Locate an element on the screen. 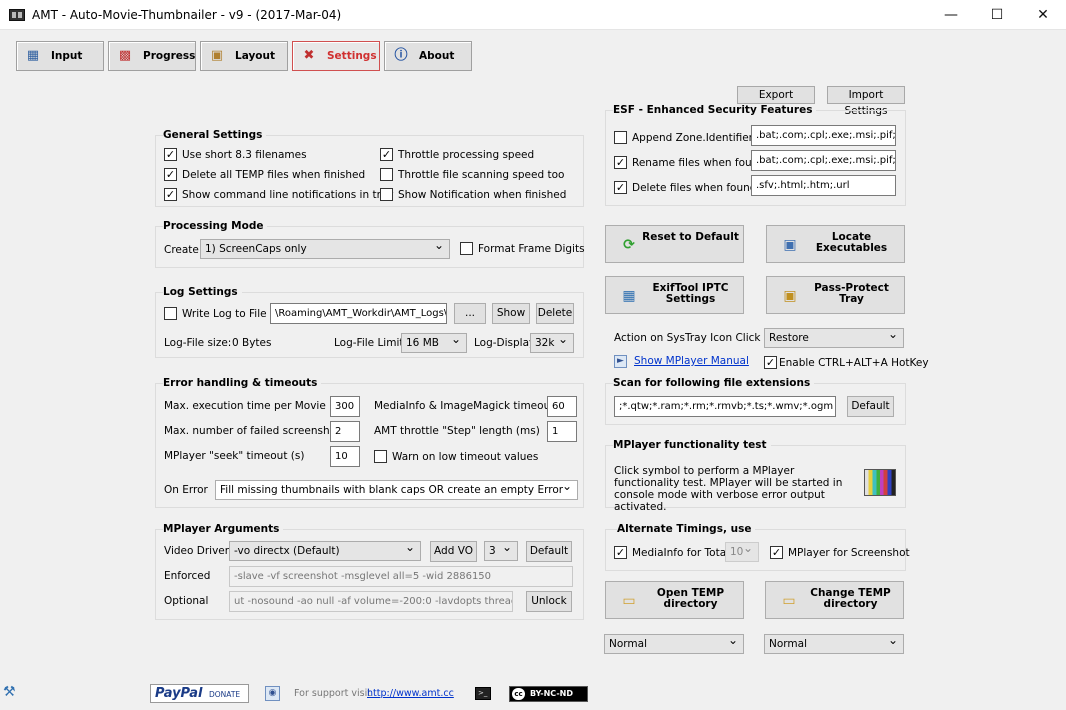  exiftool-button: ▦ ExifTool IPTC Settings is located at coordinates (674, 295).